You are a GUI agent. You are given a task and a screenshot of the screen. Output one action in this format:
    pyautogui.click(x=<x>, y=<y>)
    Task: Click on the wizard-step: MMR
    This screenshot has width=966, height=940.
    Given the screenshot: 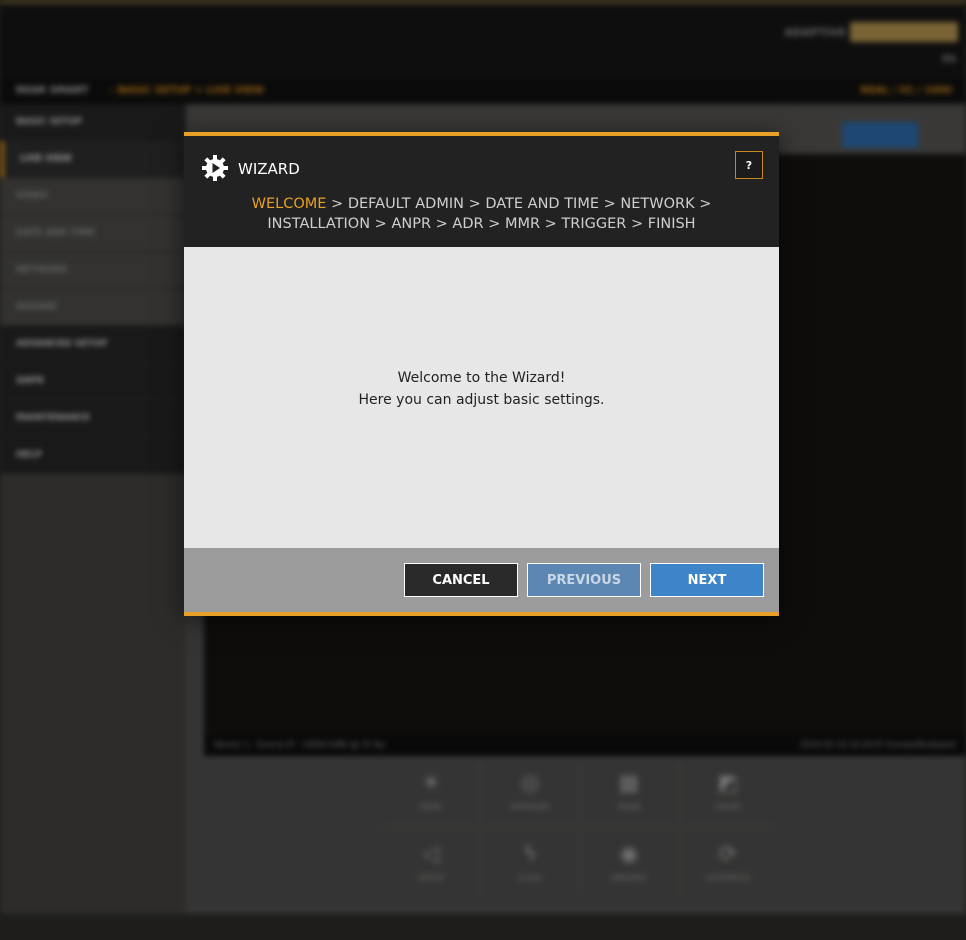 What is the action you would take?
    pyautogui.click(x=522, y=224)
    